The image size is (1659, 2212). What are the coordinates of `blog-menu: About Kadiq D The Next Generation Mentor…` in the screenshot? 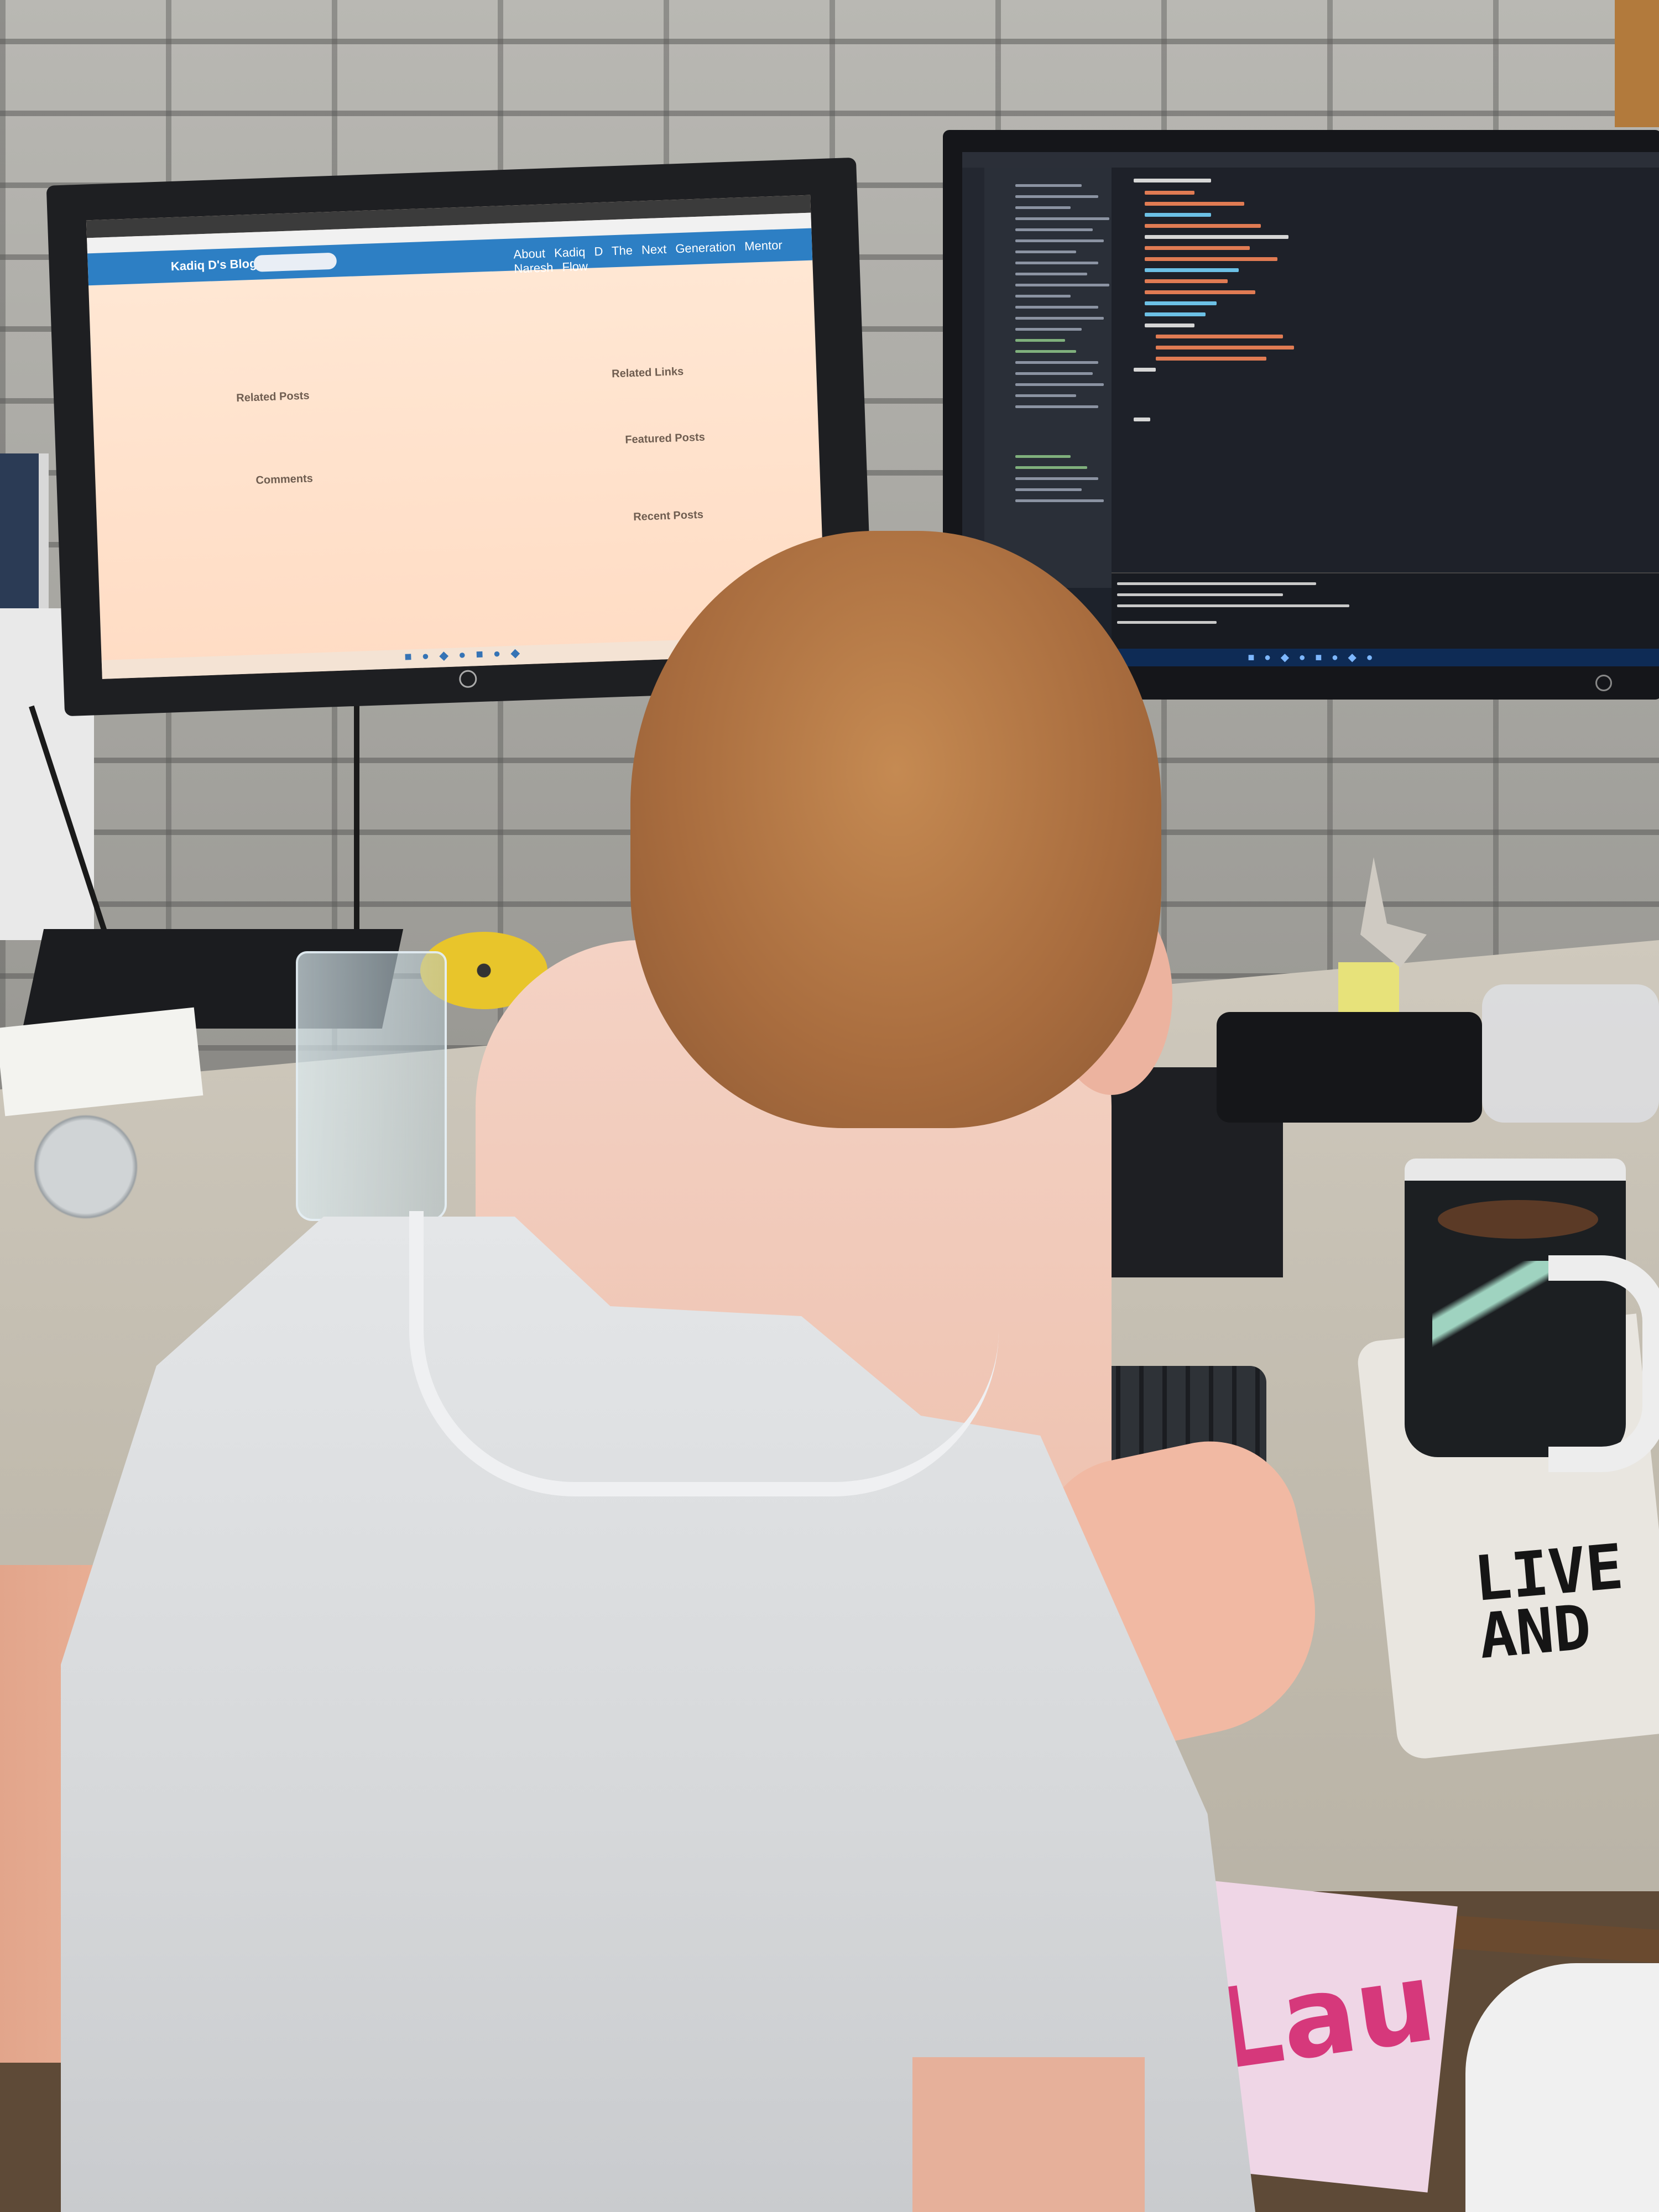 It's located at (662, 257).